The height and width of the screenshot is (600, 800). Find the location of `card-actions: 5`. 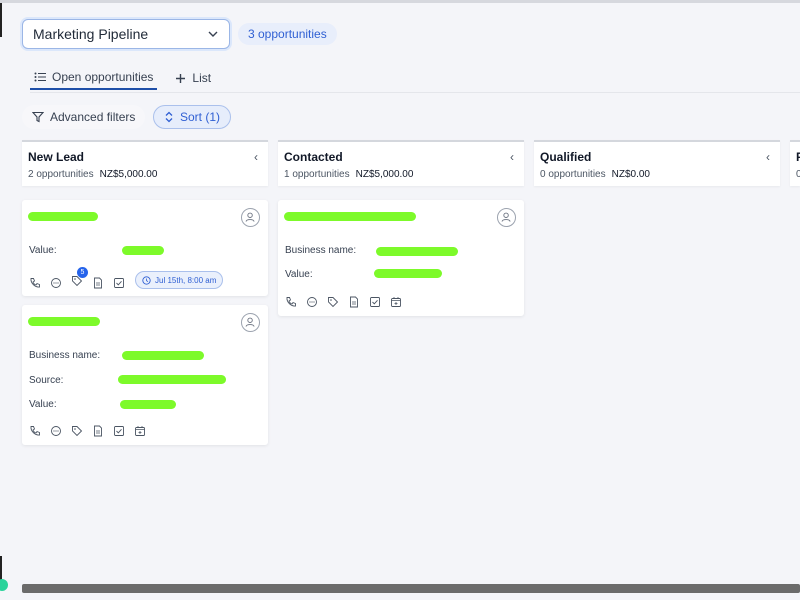

card-actions: 5 is located at coordinates (77, 279).